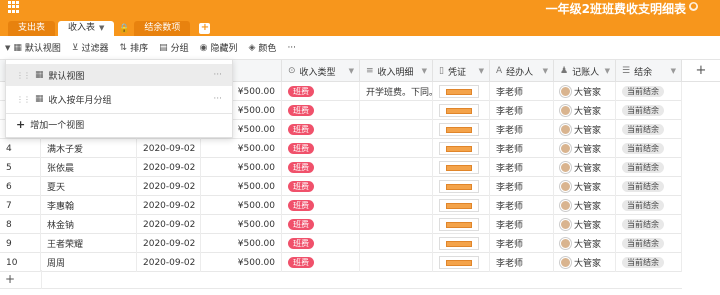 This screenshot has height=295, width=720. I want to click on table-row: 9 王者荣耀 2020-09-02 ¥500.00 班费 李老师 大管家 当前结余, so click(341, 243).